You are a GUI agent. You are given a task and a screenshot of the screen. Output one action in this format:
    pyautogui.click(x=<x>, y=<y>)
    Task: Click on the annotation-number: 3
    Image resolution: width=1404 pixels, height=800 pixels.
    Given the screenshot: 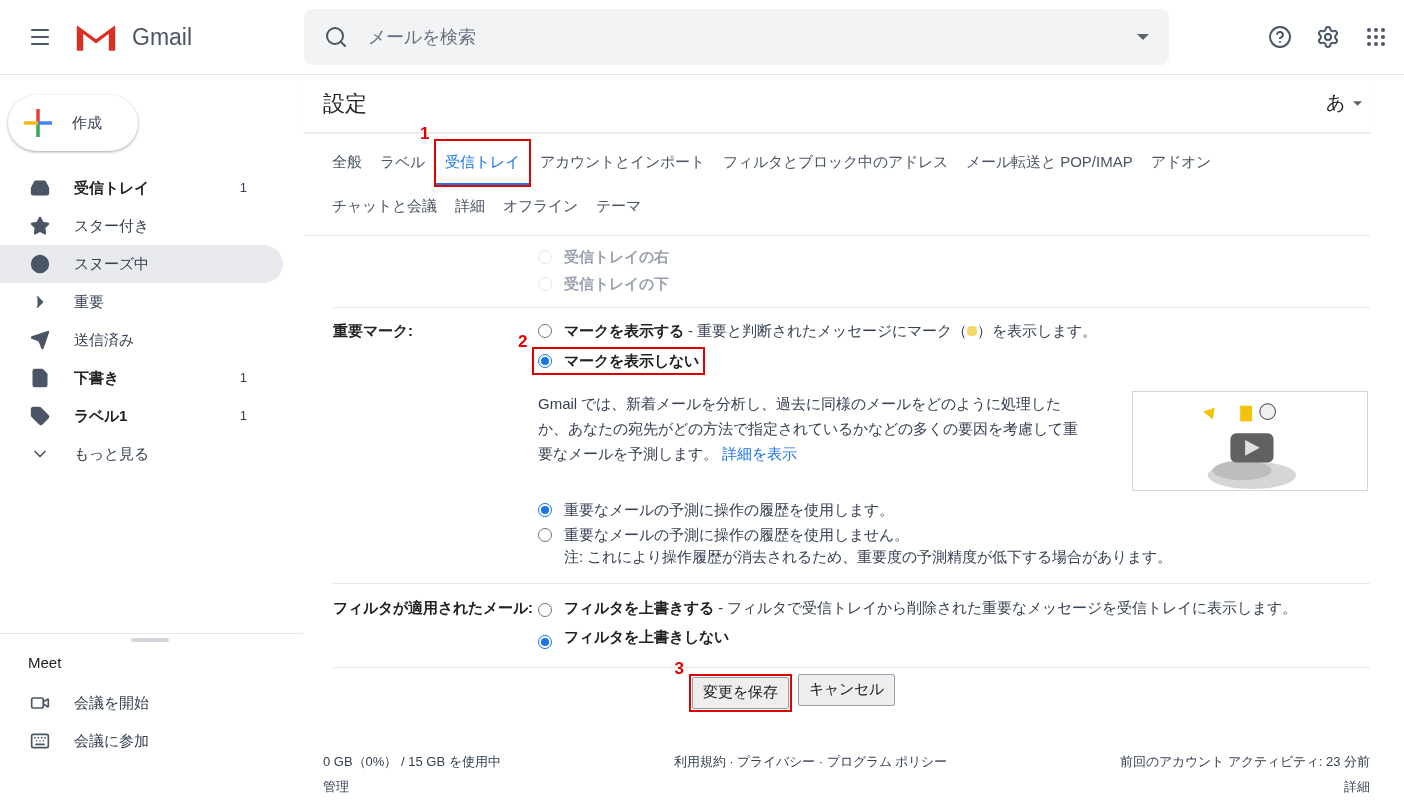 What is the action you would take?
    pyautogui.click(x=679, y=668)
    